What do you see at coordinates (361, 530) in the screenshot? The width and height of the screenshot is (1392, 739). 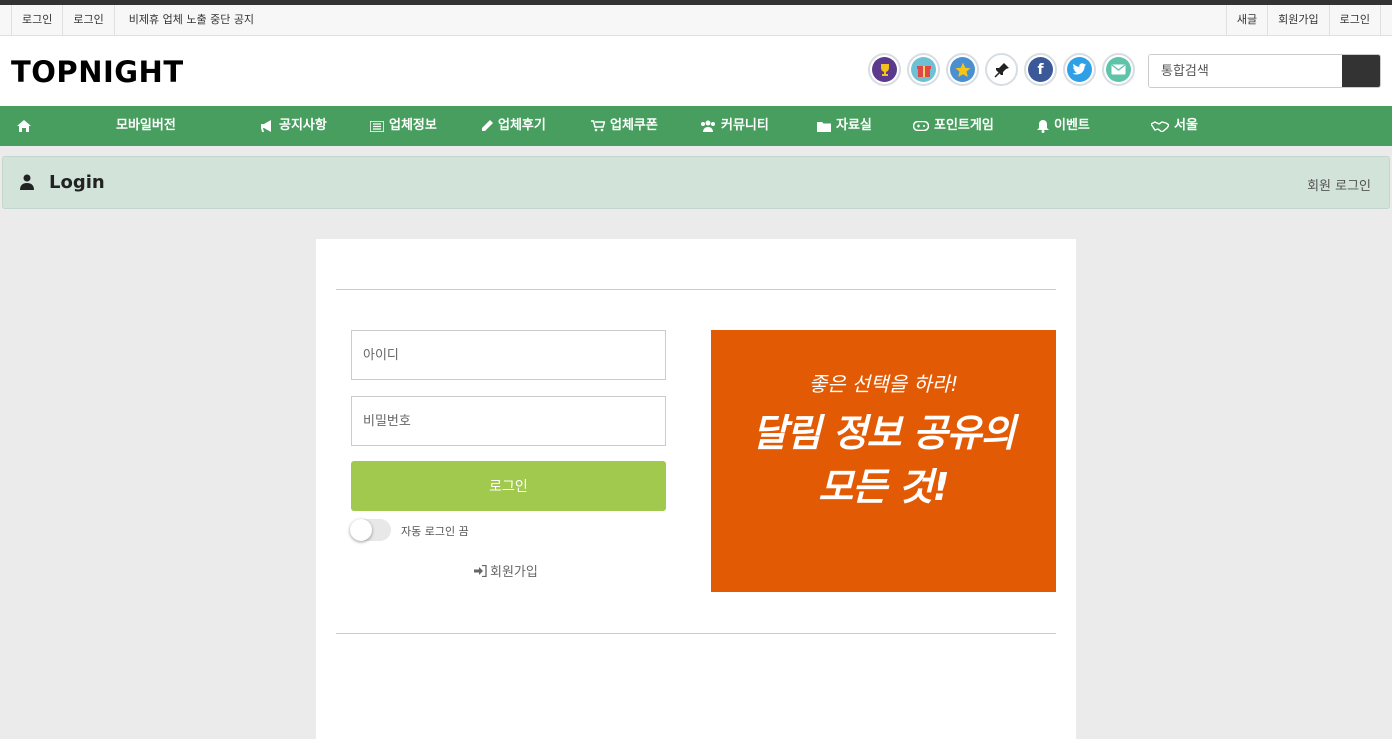 I see `toggle-knob` at bounding box center [361, 530].